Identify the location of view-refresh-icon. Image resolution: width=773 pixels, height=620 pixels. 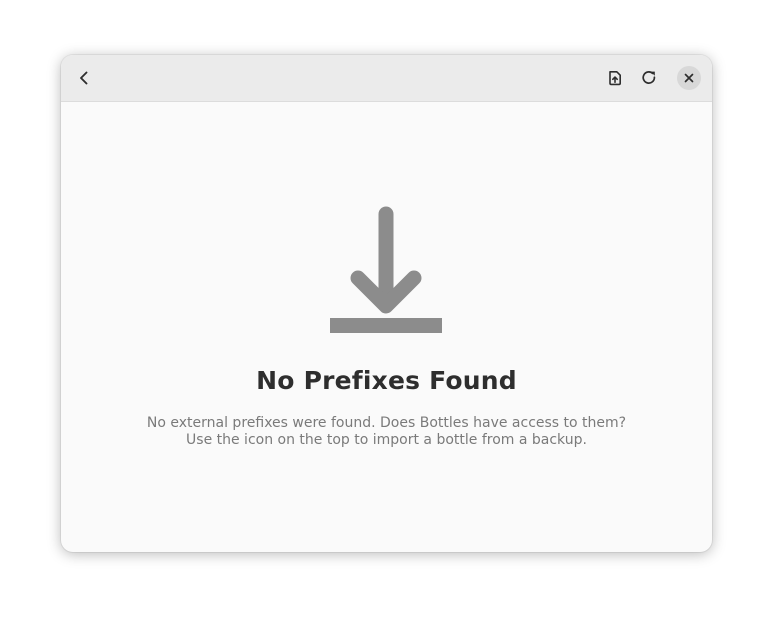
(649, 78).